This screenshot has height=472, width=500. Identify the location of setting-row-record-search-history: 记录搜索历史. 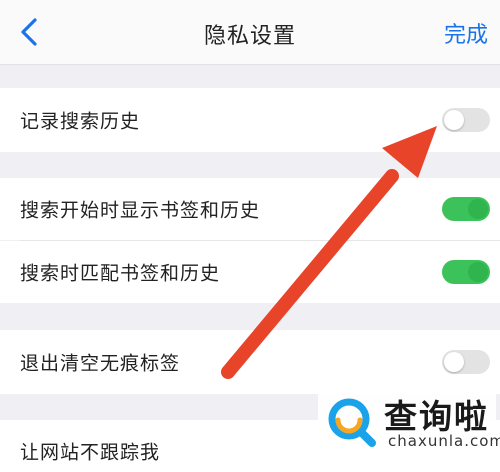
(250, 120).